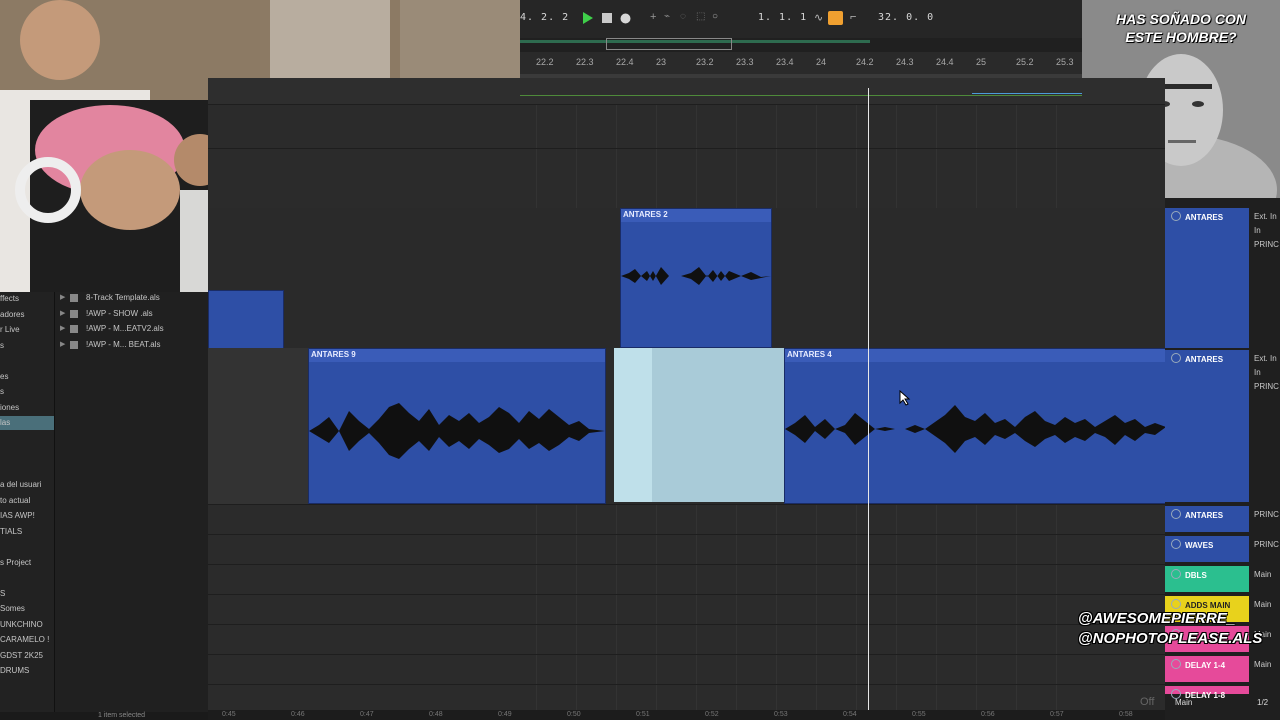  I want to click on time-label: 0:46, so click(298, 714).